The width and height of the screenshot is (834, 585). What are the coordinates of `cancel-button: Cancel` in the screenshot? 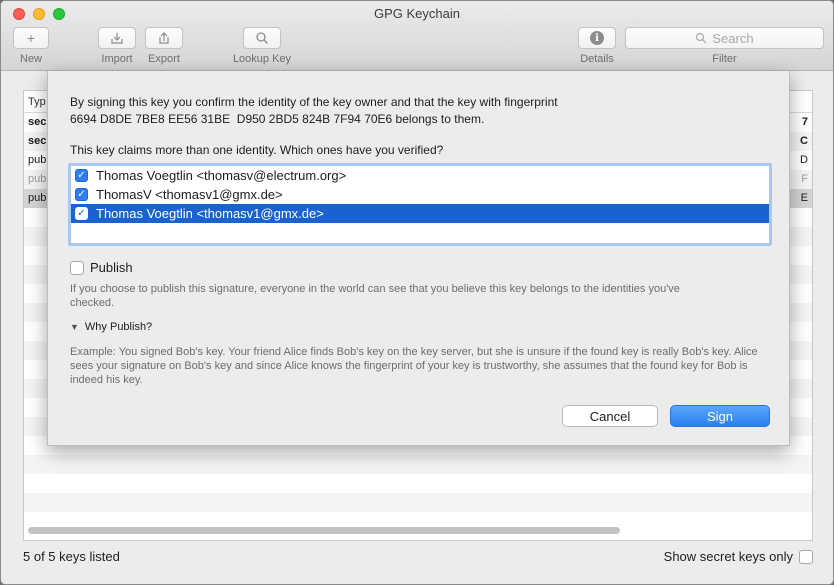 It's located at (610, 416).